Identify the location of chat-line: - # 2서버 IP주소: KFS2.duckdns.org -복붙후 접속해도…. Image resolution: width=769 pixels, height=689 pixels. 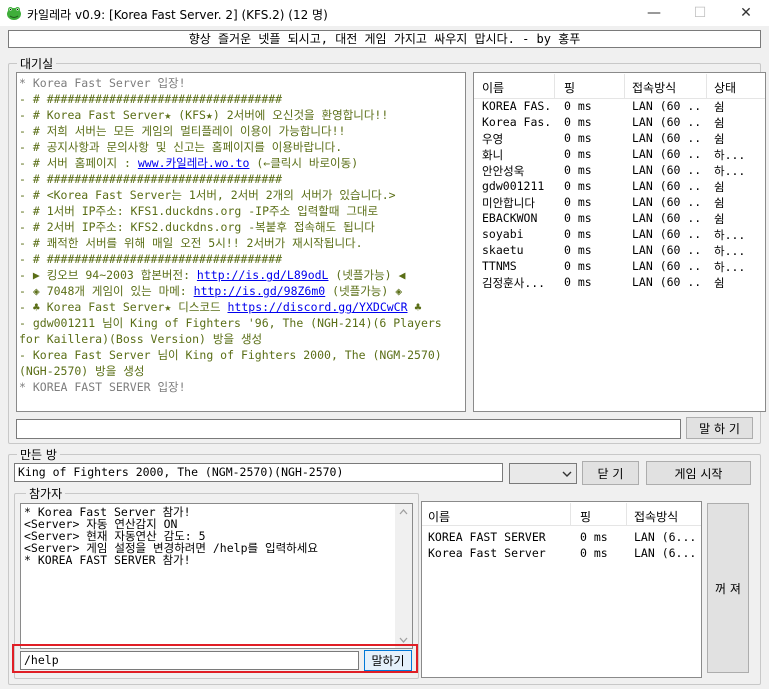
(197, 227).